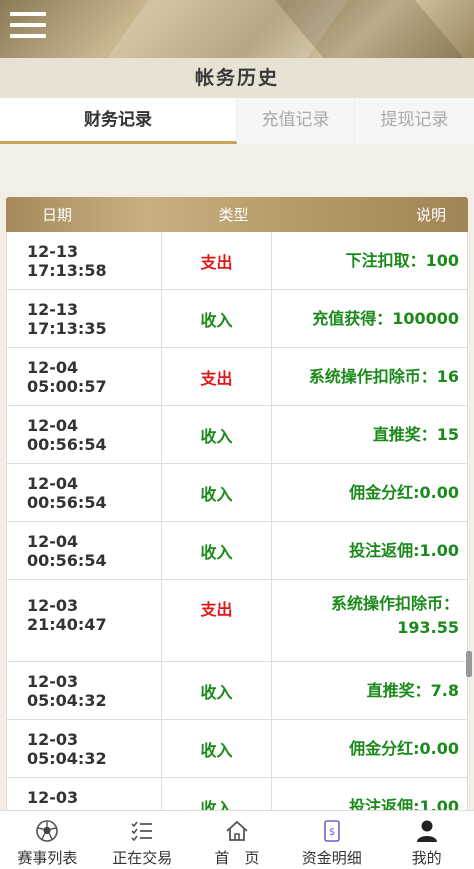  I want to click on table-row: 12-13 17:13:35 收入 充值获得：100000, so click(237, 319).